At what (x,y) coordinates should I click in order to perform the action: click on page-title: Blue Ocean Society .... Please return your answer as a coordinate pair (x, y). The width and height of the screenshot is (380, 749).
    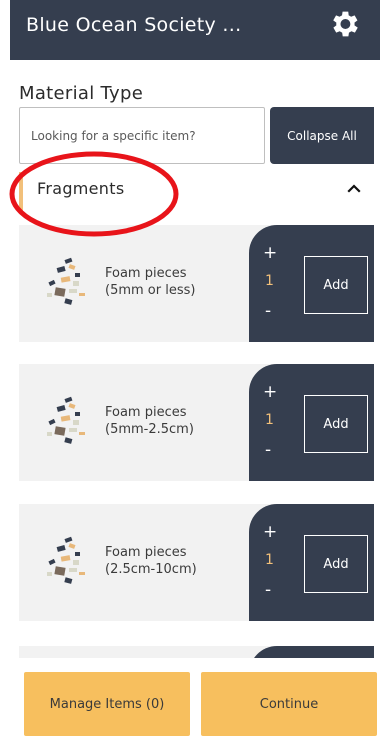
    Looking at the image, I should click on (134, 25).